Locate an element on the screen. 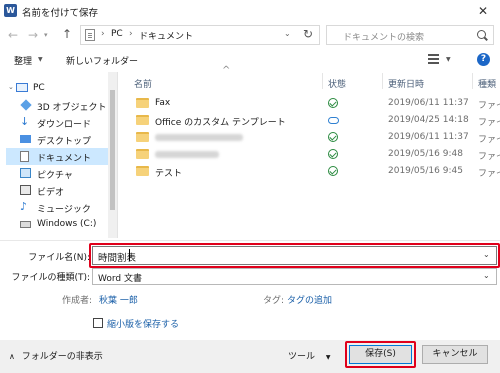  up-arrow-icon: ↑ is located at coordinates (67, 34).